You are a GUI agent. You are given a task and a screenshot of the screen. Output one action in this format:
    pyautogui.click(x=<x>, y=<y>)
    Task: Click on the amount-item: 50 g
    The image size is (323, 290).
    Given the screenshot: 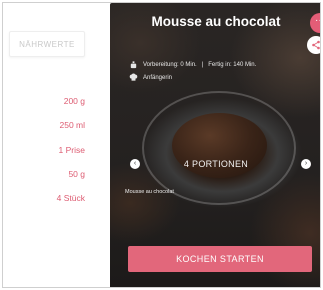 What is the action you would take?
    pyautogui.click(x=76, y=174)
    